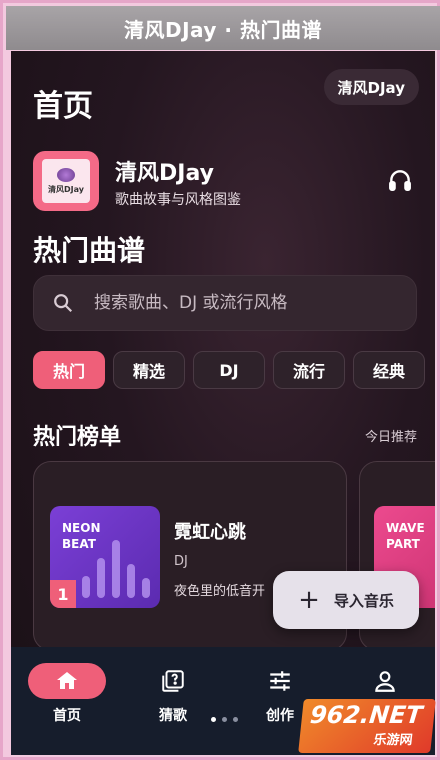 This screenshot has width=440, height=760. Describe the element at coordinates (89, 250) in the screenshot. I see `section-title: 热门曲谱` at that location.